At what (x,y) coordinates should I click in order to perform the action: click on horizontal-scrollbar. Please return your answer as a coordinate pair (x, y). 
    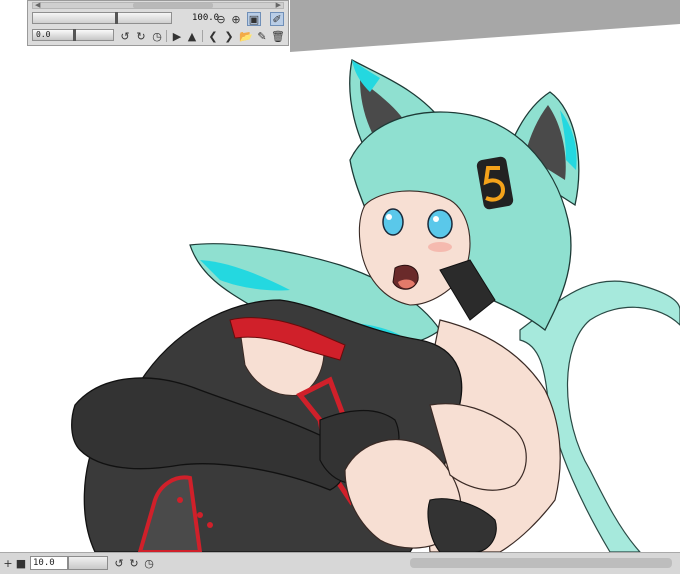
    Looking at the image, I should click on (541, 563).